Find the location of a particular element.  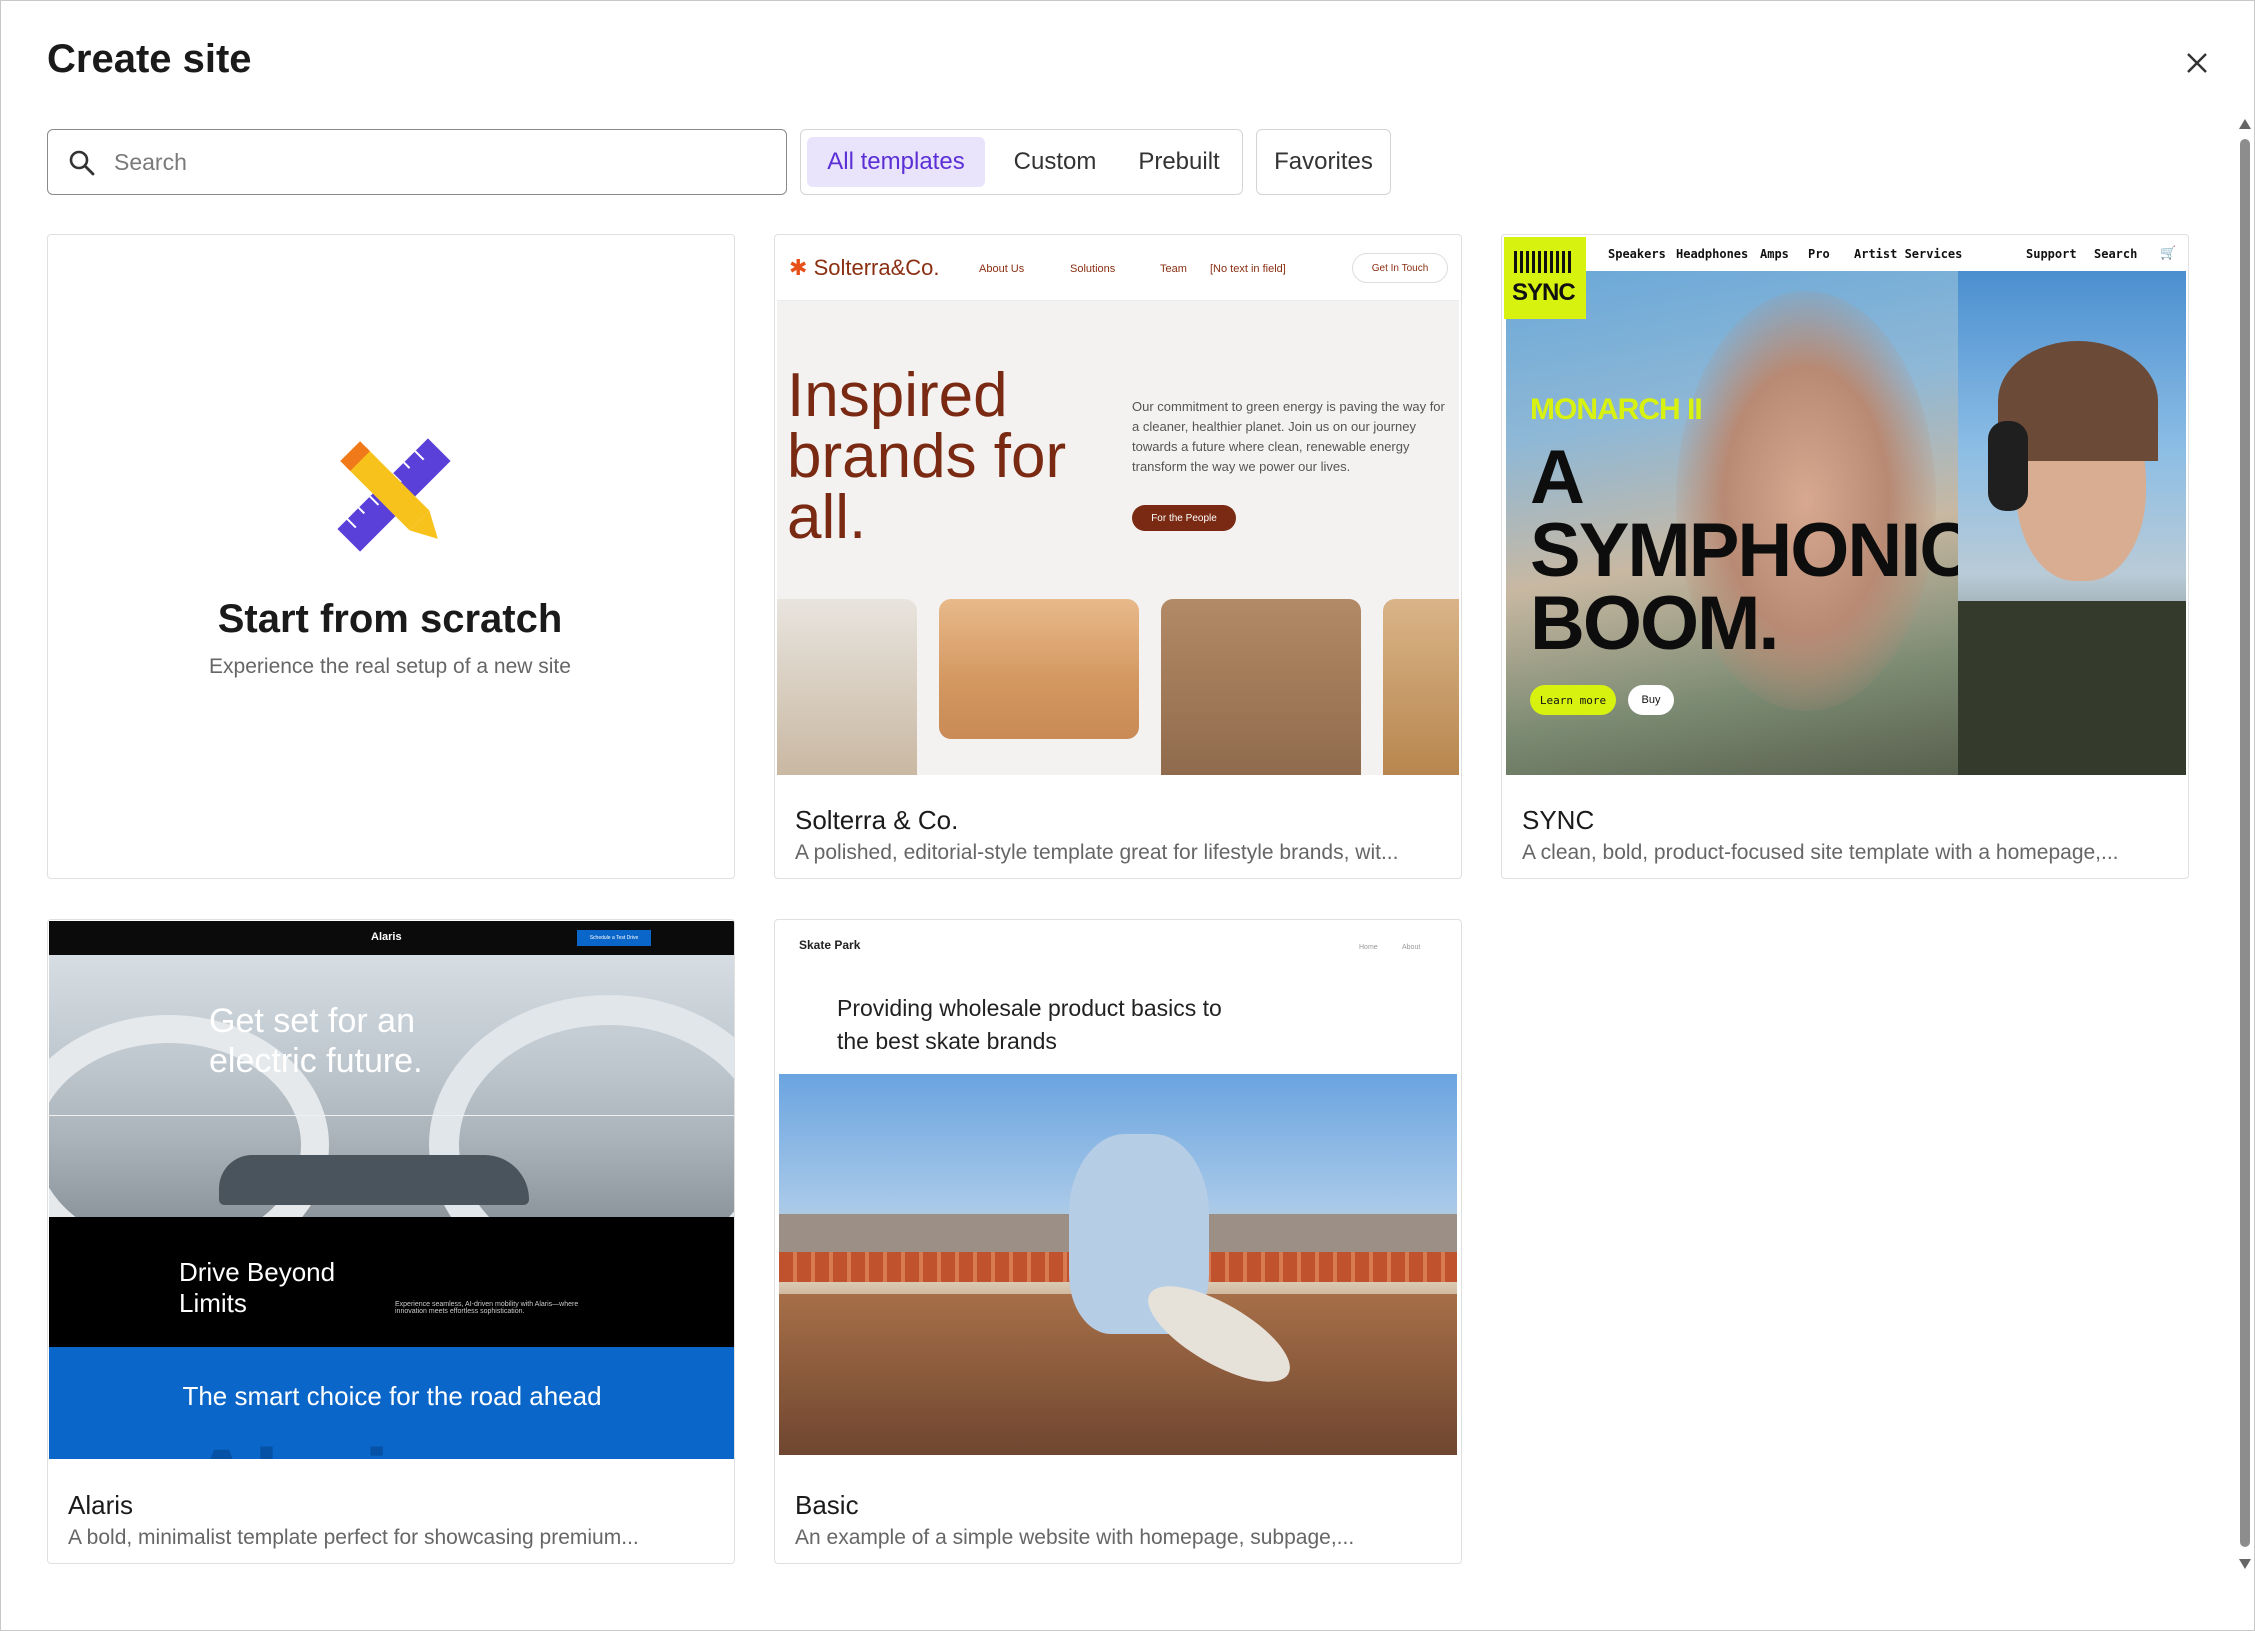

template-name: Solterra & Co. is located at coordinates (877, 820).